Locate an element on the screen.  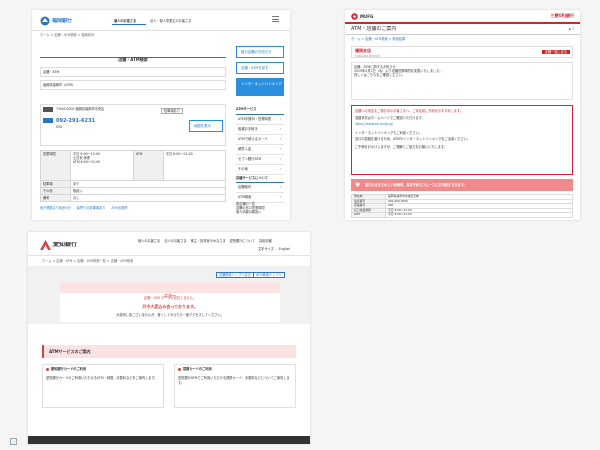
side-item: その他 › is located at coordinates (260, 170).